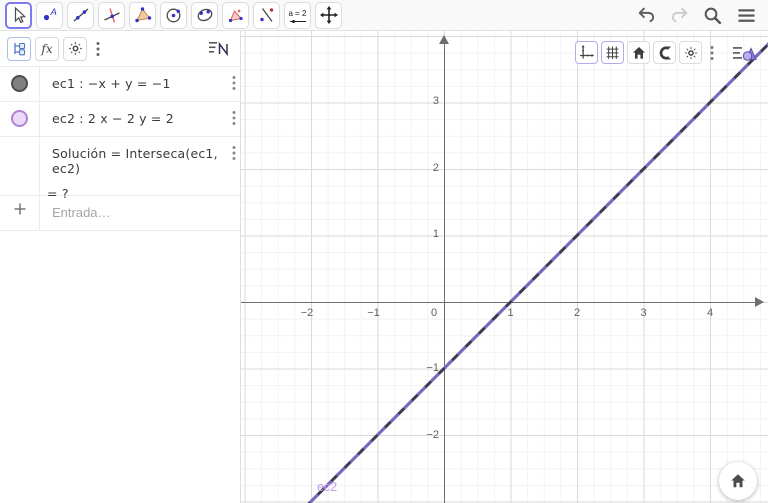 The width and height of the screenshot is (768, 503). I want to click on x-tick: −2, so click(307, 313).